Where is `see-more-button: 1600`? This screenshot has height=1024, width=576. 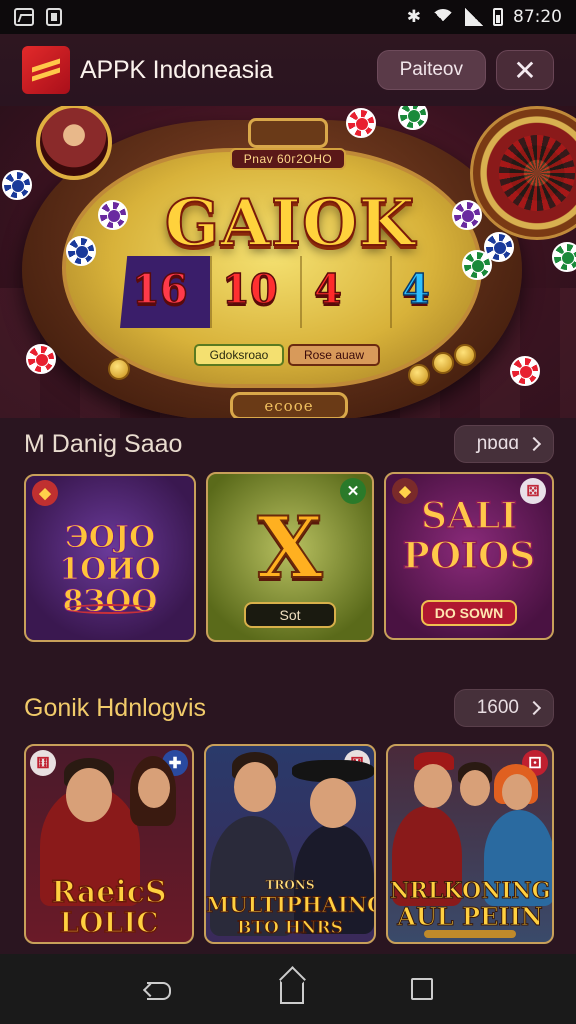
see-more-button: 1600 is located at coordinates (503, 708).